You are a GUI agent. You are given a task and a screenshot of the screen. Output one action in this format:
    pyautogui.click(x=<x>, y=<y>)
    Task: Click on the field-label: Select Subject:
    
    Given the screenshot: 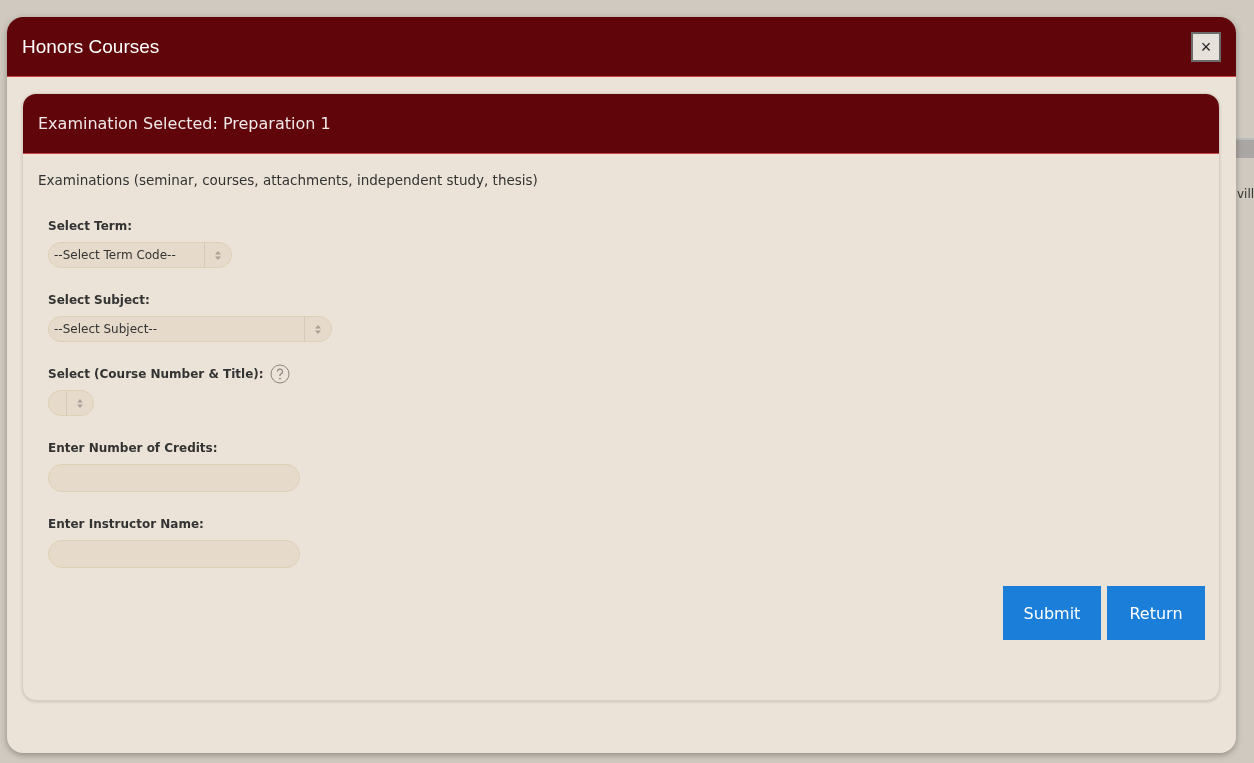 What is the action you would take?
    pyautogui.click(x=99, y=300)
    